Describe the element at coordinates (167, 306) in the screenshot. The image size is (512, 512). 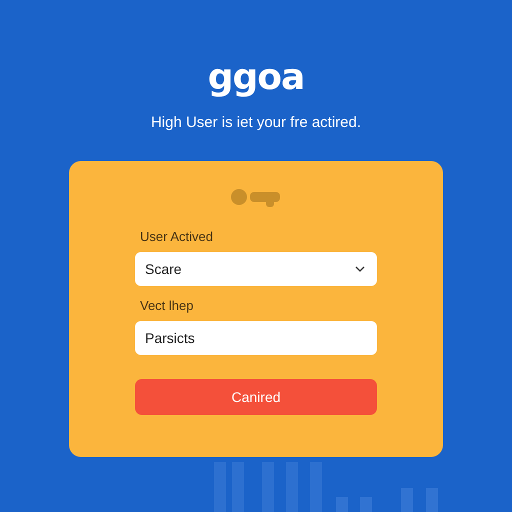
I see `field-label: Vect lhep` at that location.